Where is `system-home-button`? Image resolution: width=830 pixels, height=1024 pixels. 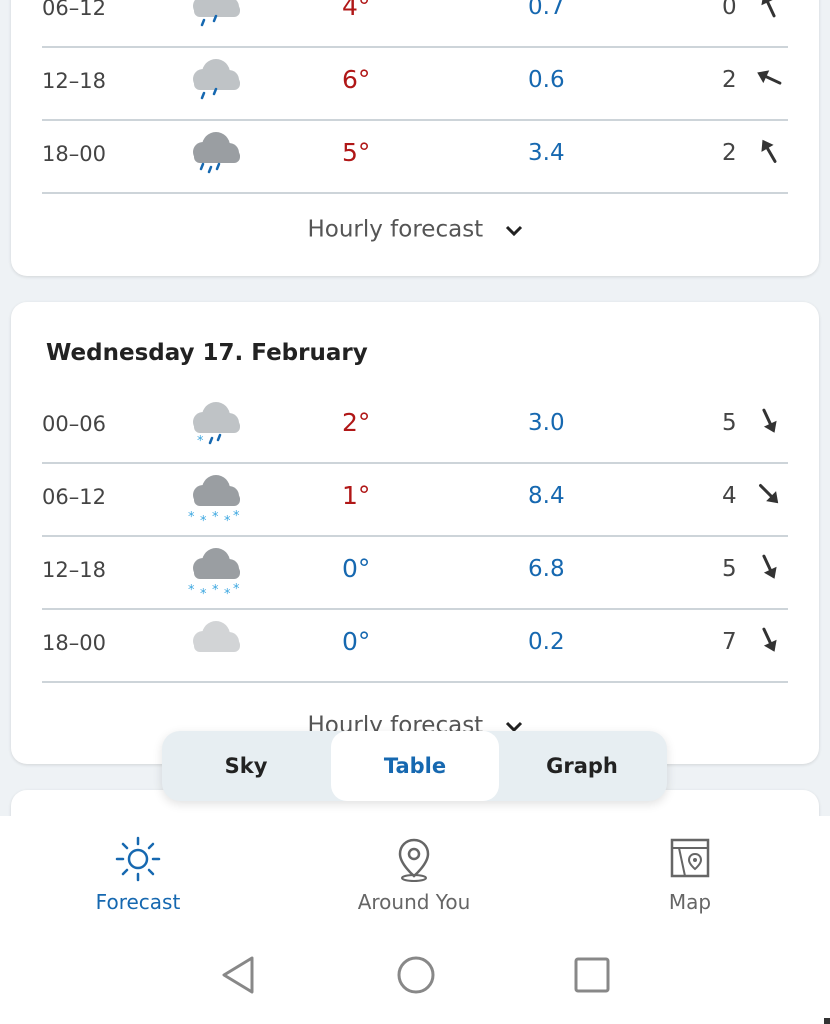 system-home-button is located at coordinates (416, 977).